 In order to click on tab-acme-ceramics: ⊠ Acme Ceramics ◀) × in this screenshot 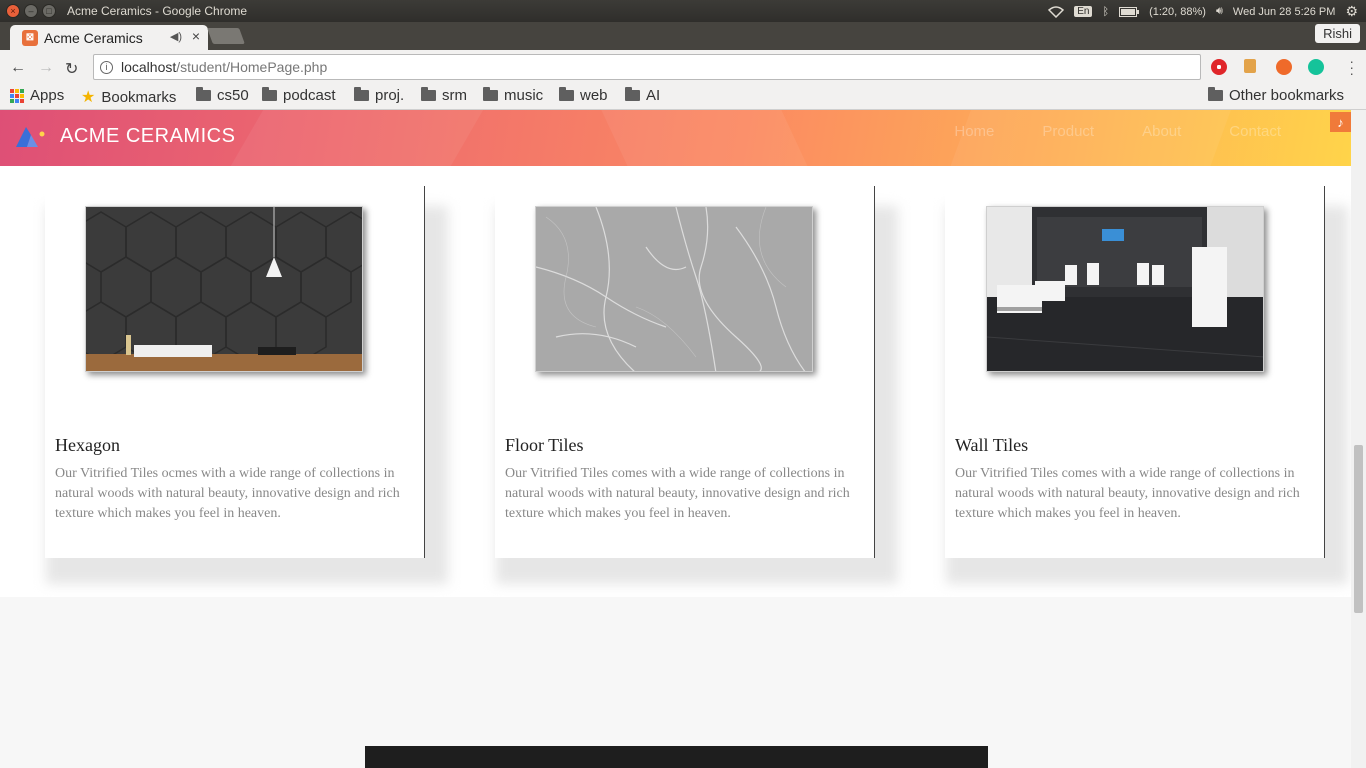, I will do `click(109, 37)`.